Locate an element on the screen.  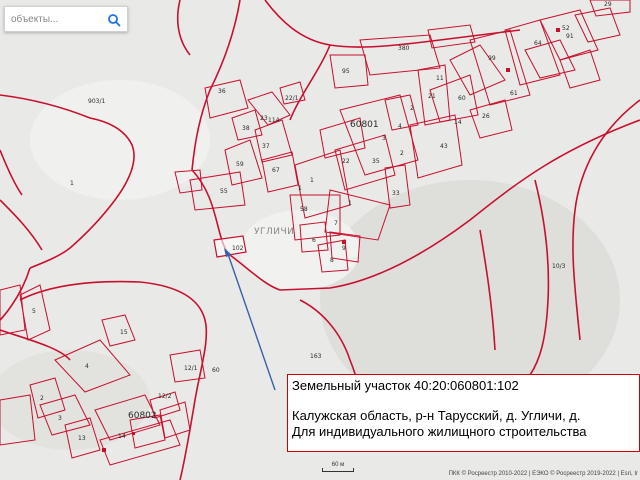
block-label-60802: 60802 is located at coordinates (142, 416).